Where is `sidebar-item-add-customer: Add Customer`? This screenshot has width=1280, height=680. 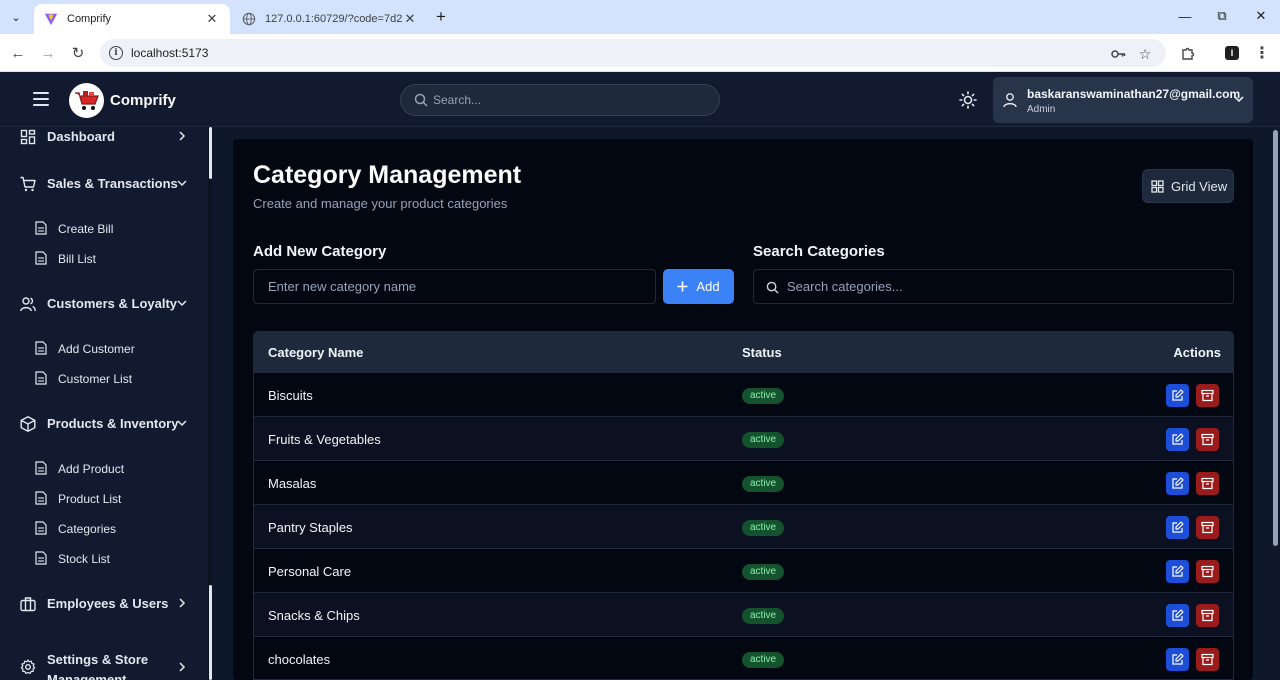 sidebar-item-add-customer: Add Customer is located at coordinates (105, 349).